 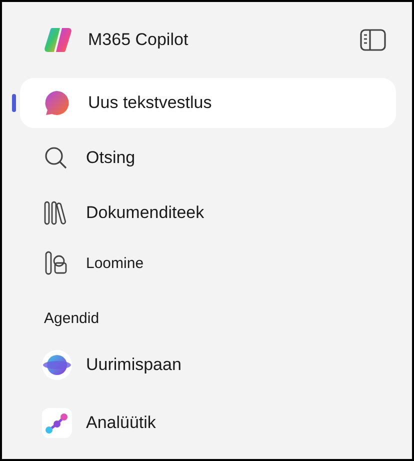 What do you see at coordinates (56, 158) in the screenshot?
I see `search-icon` at bounding box center [56, 158].